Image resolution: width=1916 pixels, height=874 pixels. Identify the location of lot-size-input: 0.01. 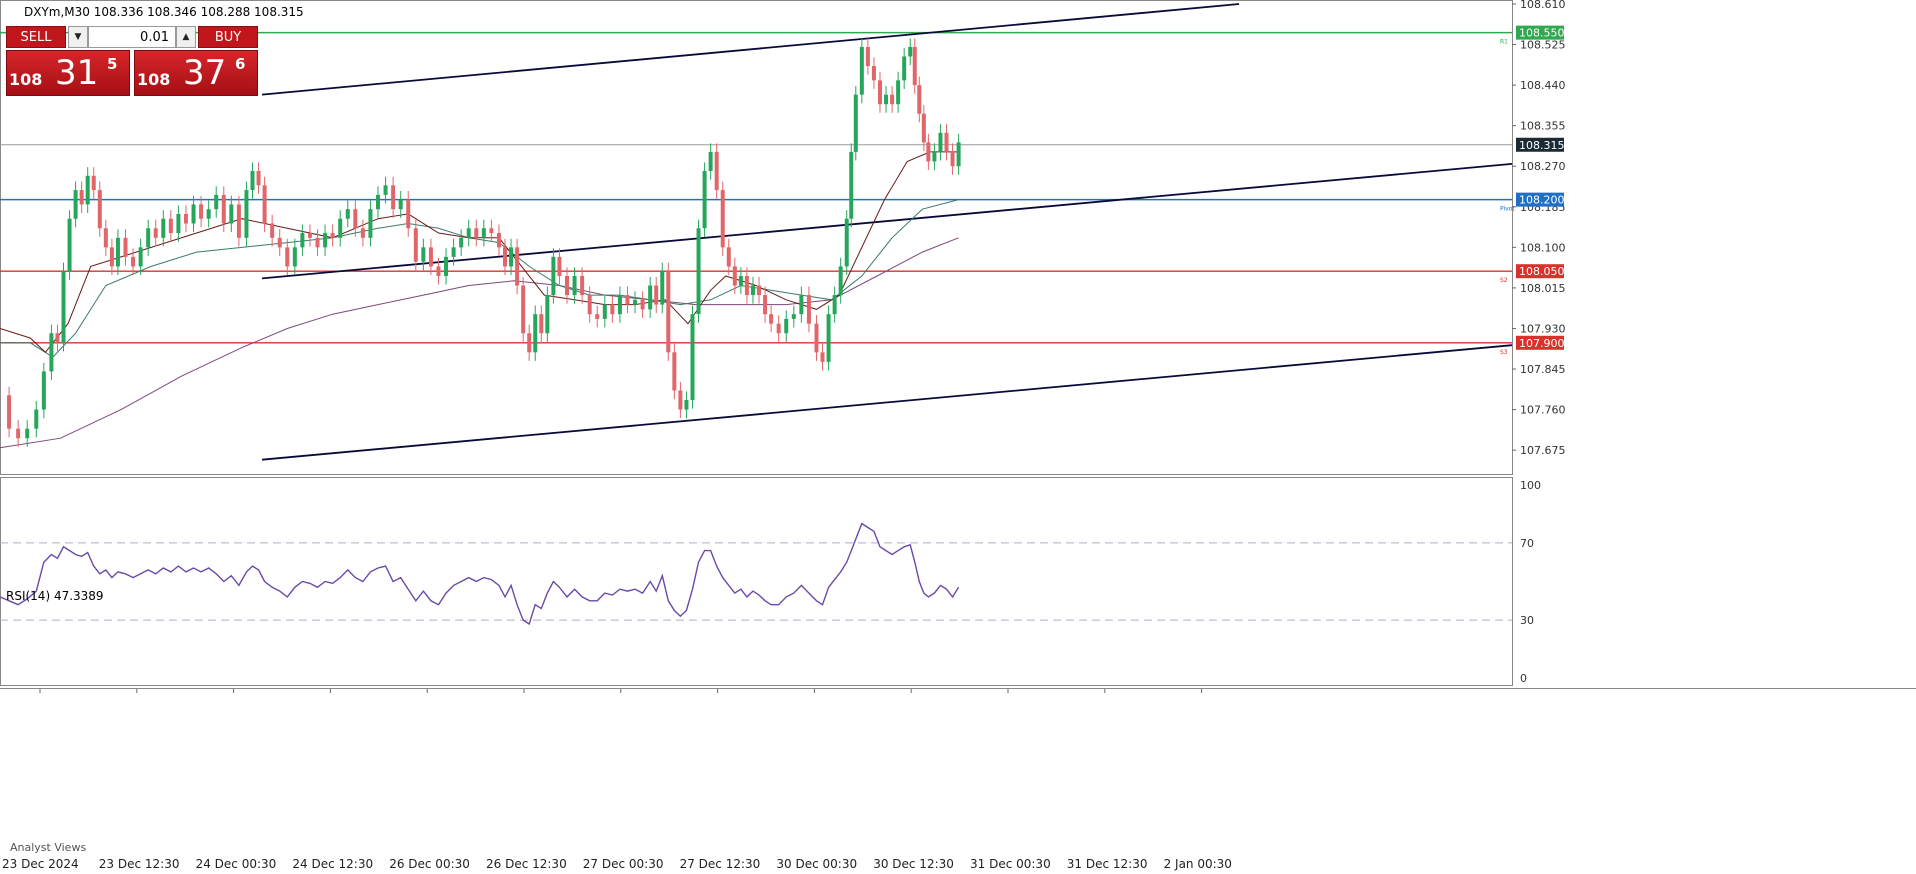
(132, 37).